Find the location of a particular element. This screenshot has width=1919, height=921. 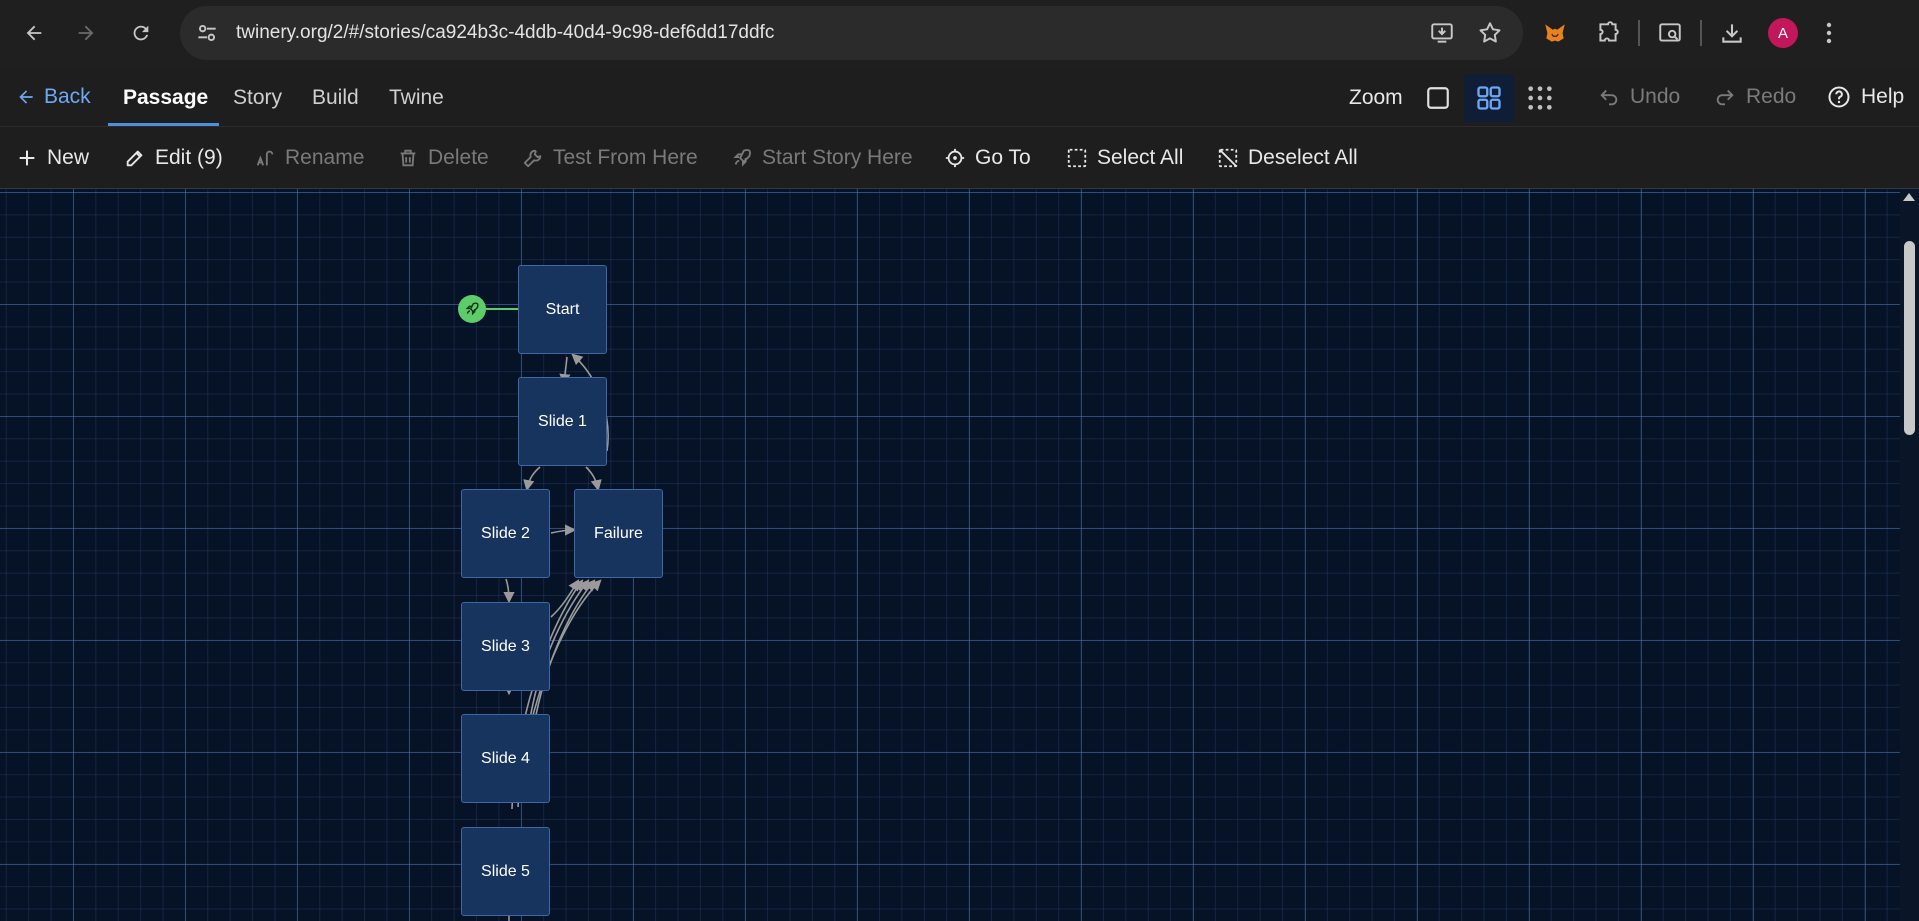

help-circle-icon is located at coordinates (1839, 96).